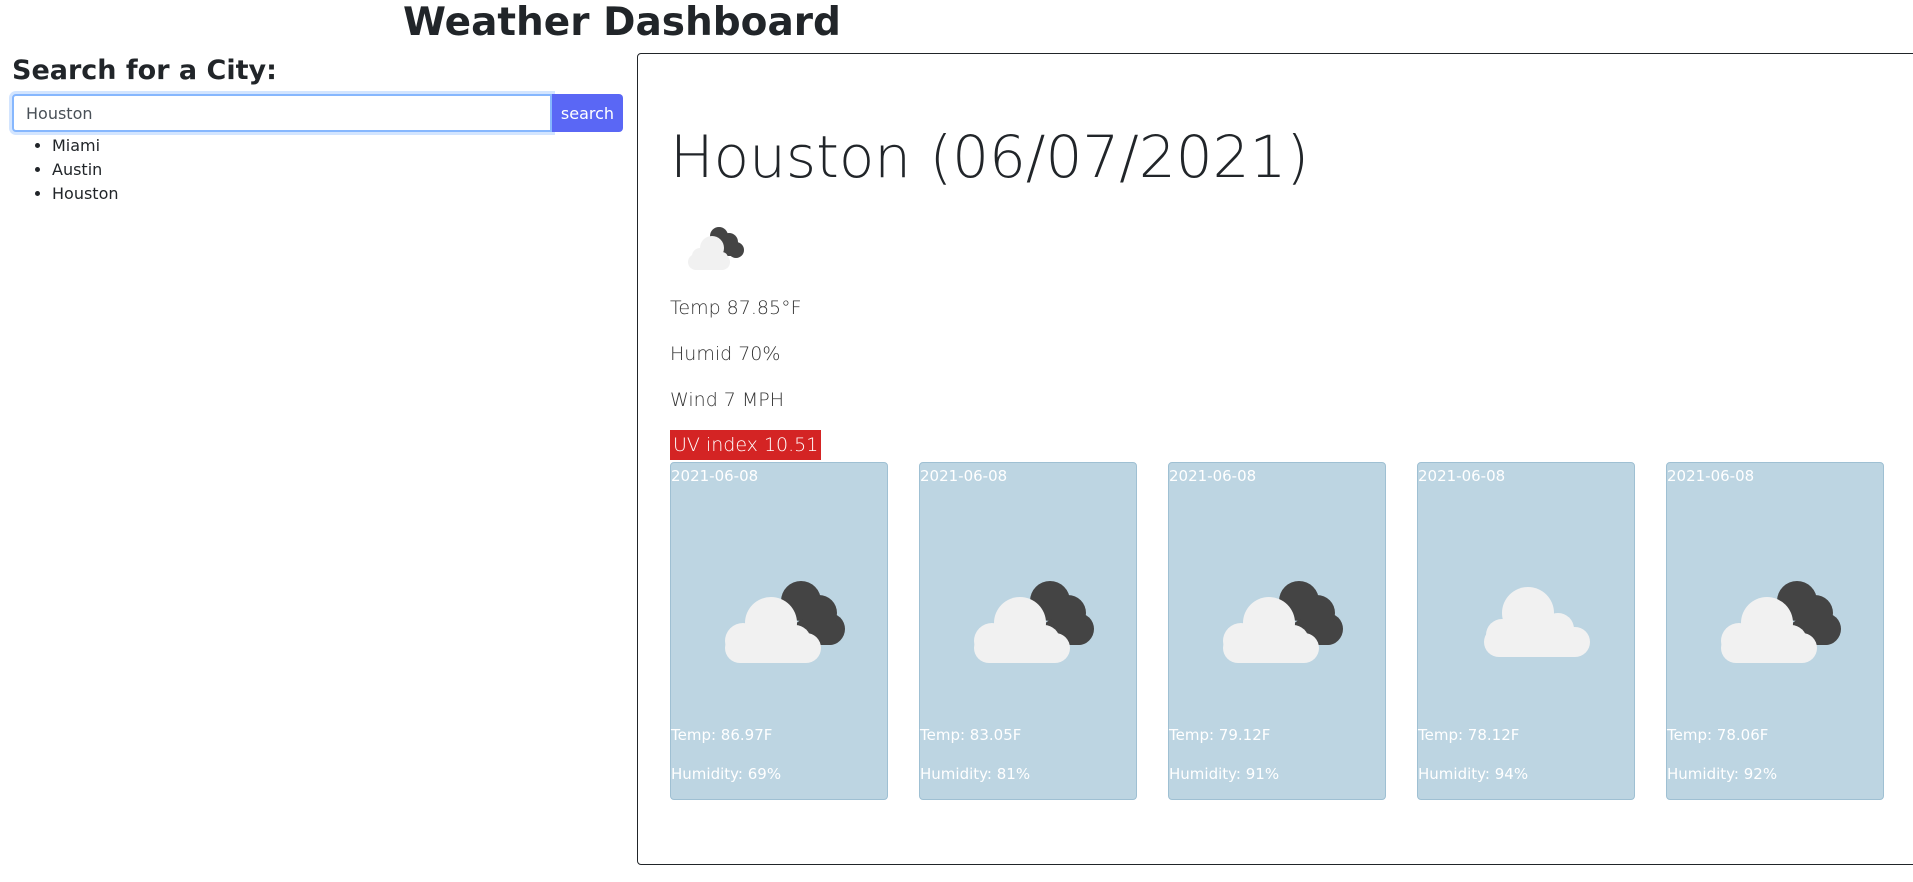 This screenshot has width=1913, height=882. Describe the element at coordinates (1537, 622) in the screenshot. I see `scattered-clouds-icon` at that location.